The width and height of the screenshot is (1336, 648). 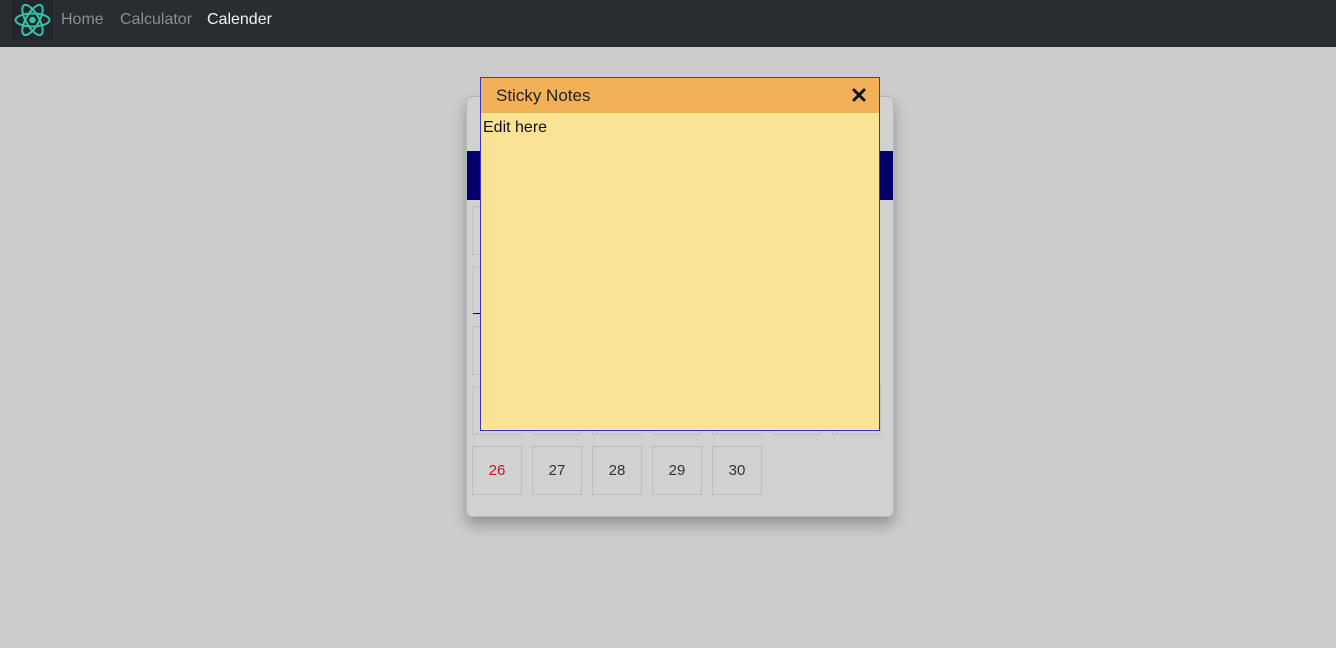 What do you see at coordinates (737, 470) in the screenshot?
I see `calendar-day-30: 30` at bounding box center [737, 470].